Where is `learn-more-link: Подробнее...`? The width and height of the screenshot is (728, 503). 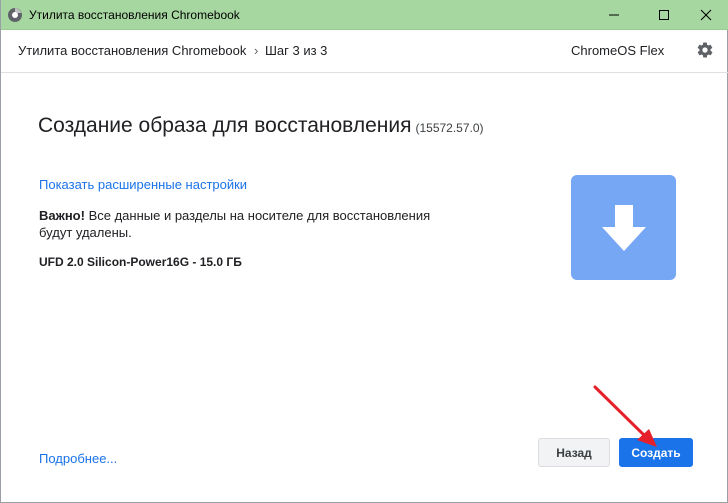 learn-more-link: Подробнее... is located at coordinates (78, 458).